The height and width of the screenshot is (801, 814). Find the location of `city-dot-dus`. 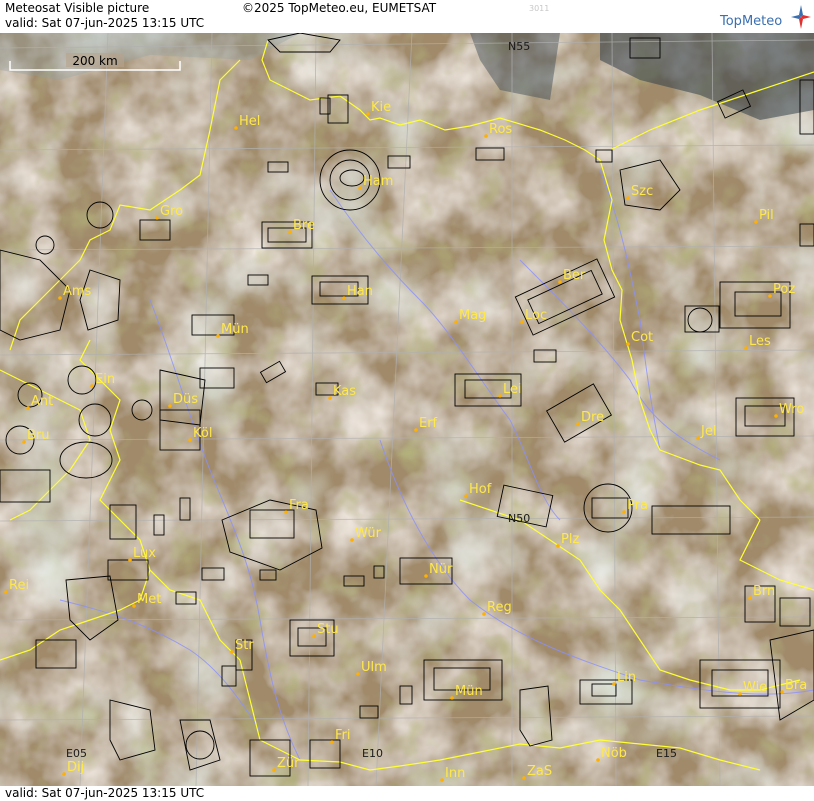

city-dot-dus is located at coordinates (170, 406).